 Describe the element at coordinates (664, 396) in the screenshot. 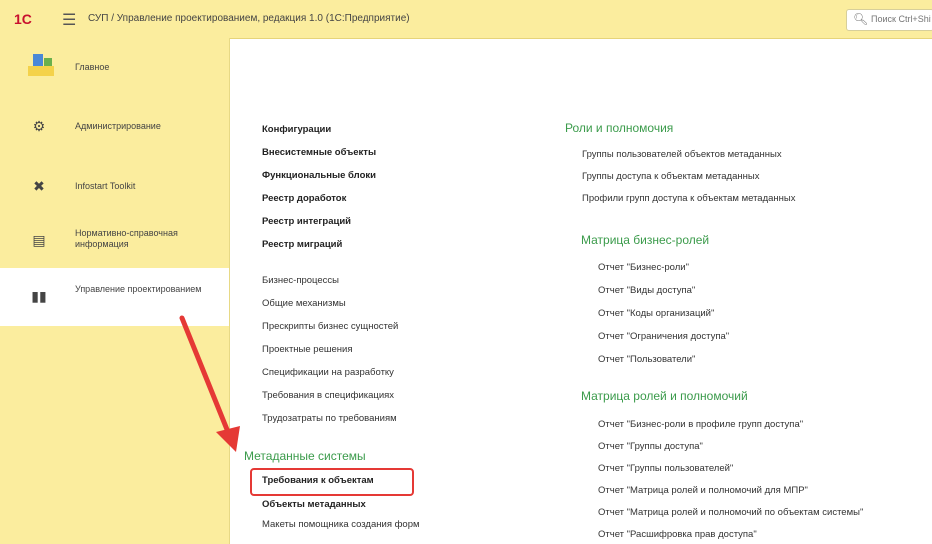

I see `section-roles-matrix: Матрица ролей и полномочий` at that location.